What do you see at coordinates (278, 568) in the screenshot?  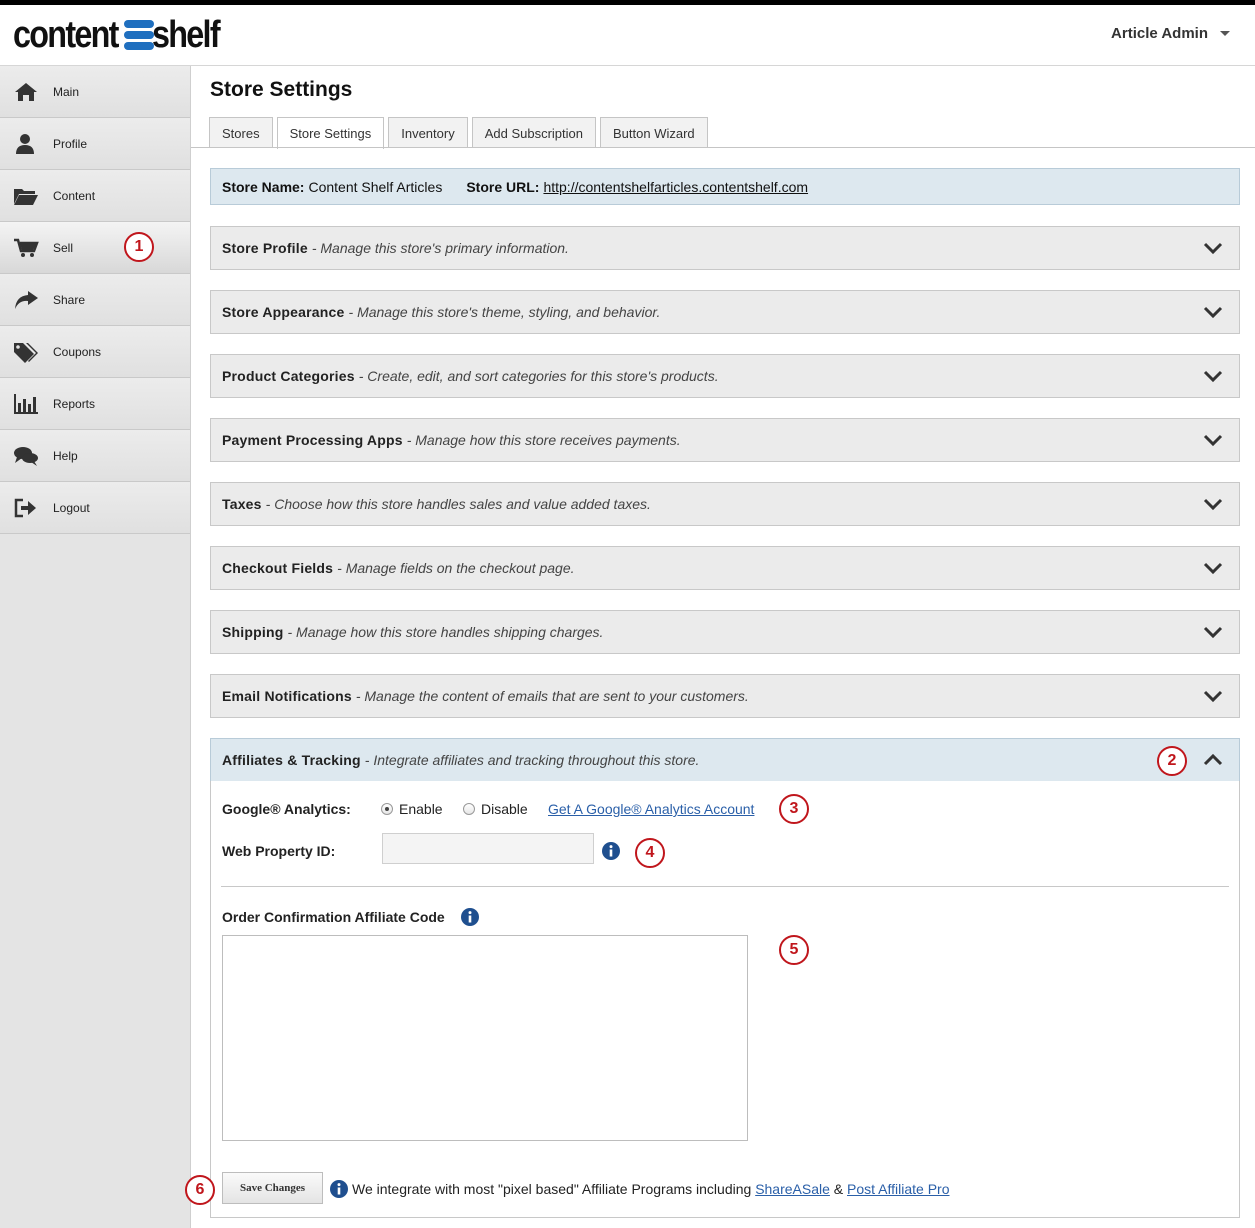 I see `panel-title: Checkout Fields` at bounding box center [278, 568].